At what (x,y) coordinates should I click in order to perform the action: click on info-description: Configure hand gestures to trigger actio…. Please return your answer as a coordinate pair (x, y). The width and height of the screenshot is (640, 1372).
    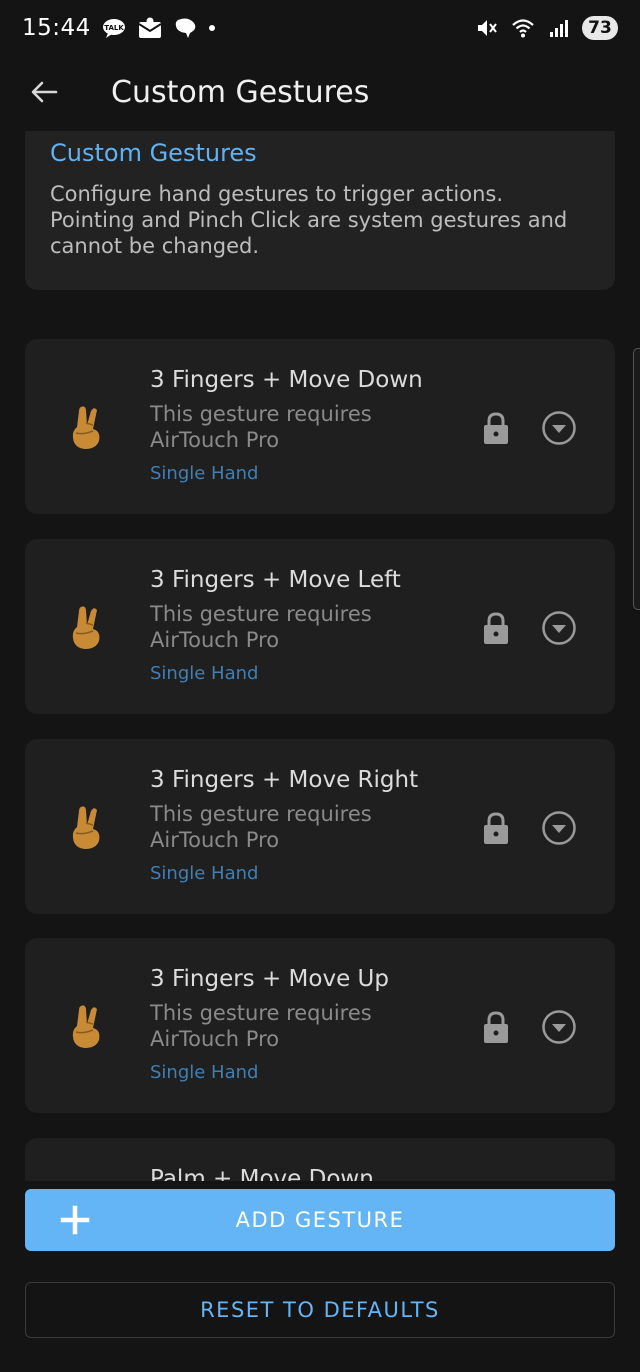
    Looking at the image, I should click on (309, 220).